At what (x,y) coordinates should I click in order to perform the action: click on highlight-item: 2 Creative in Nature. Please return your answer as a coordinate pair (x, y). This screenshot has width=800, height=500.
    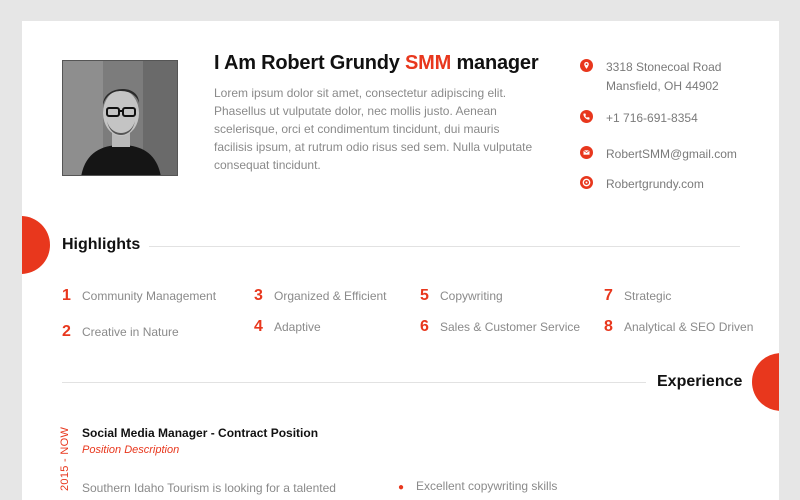
    Looking at the image, I should click on (120, 331).